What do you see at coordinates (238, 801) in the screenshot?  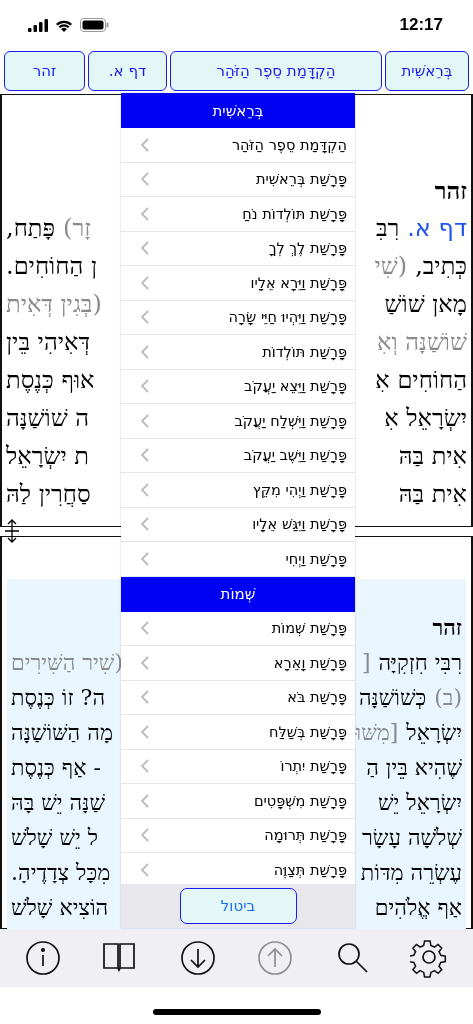 I see `menu-item: פָּרָשַׁת מִשְׁפָּטִים` at bounding box center [238, 801].